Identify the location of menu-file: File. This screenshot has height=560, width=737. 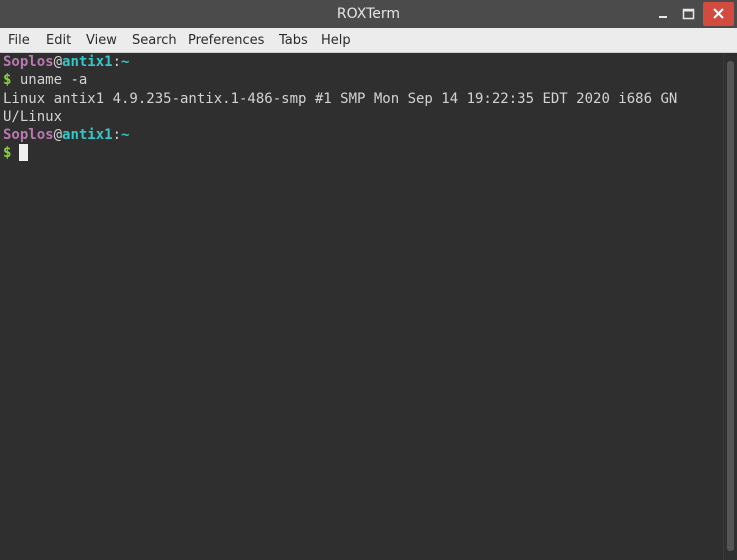
(19, 40).